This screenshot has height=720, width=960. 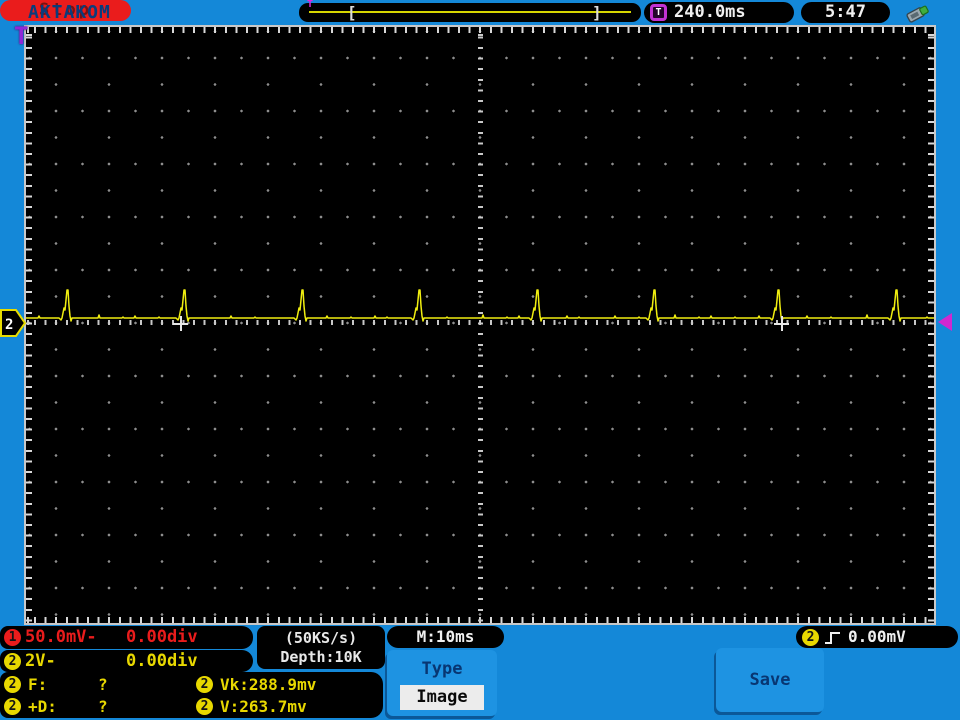 I want to click on measurement-label: +D:, so click(x=42, y=706).